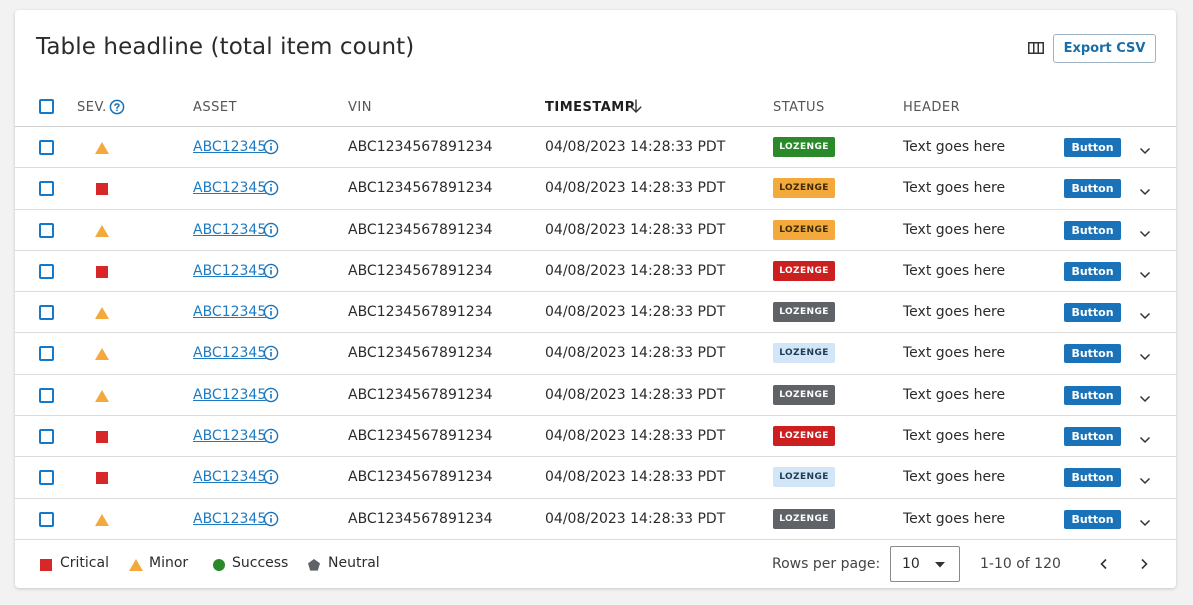  I want to click on select-all-checkbox, so click(46, 106).